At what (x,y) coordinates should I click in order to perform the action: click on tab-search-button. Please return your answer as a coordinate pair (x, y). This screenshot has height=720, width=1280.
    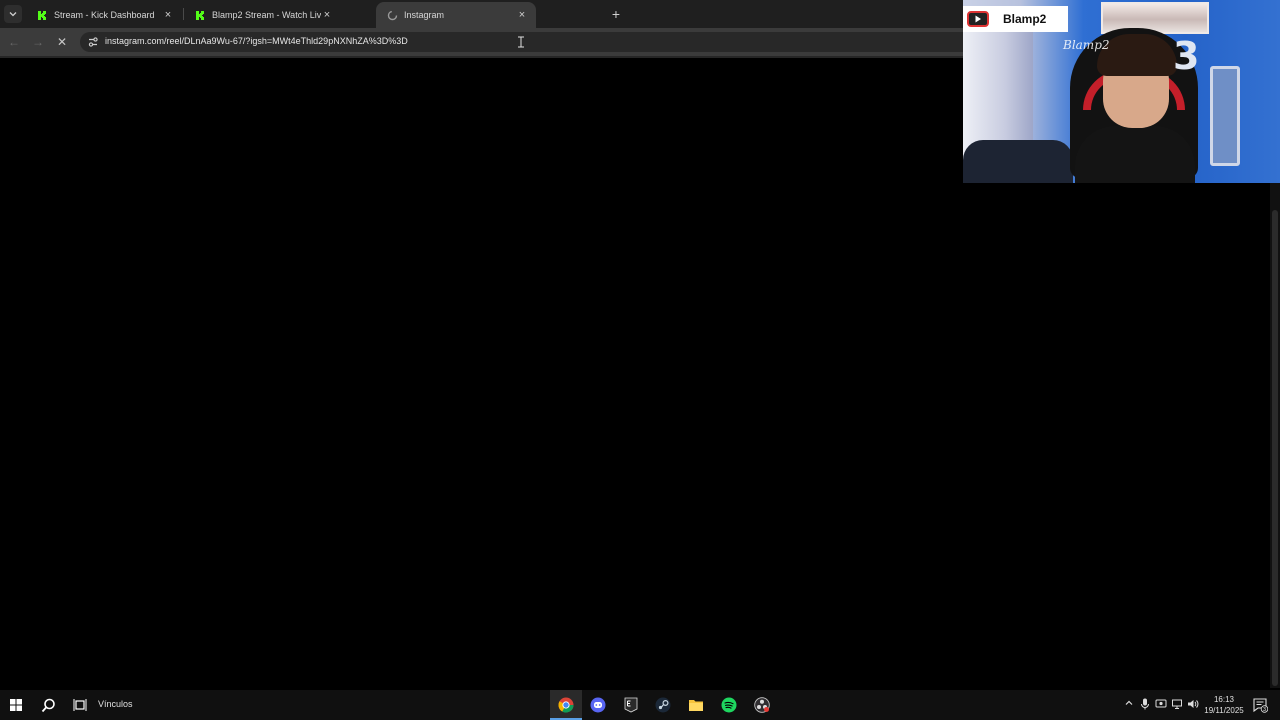
    Looking at the image, I should click on (13, 14).